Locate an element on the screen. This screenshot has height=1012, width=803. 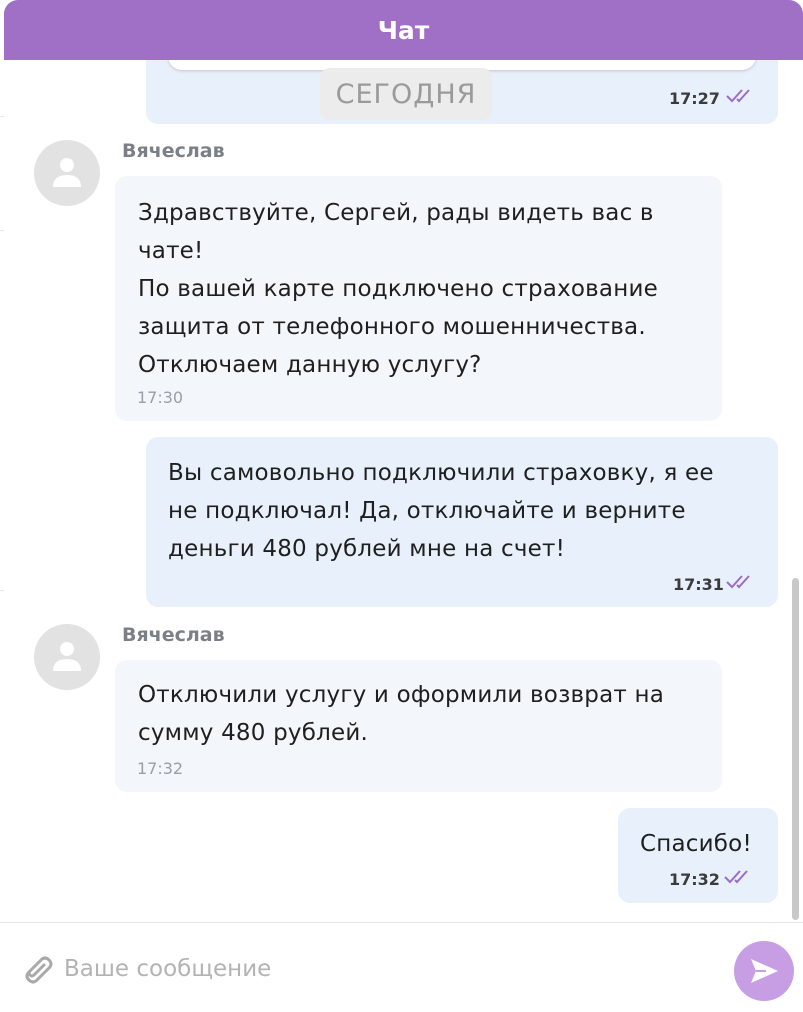
chat-title: Чат is located at coordinates (403, 30).